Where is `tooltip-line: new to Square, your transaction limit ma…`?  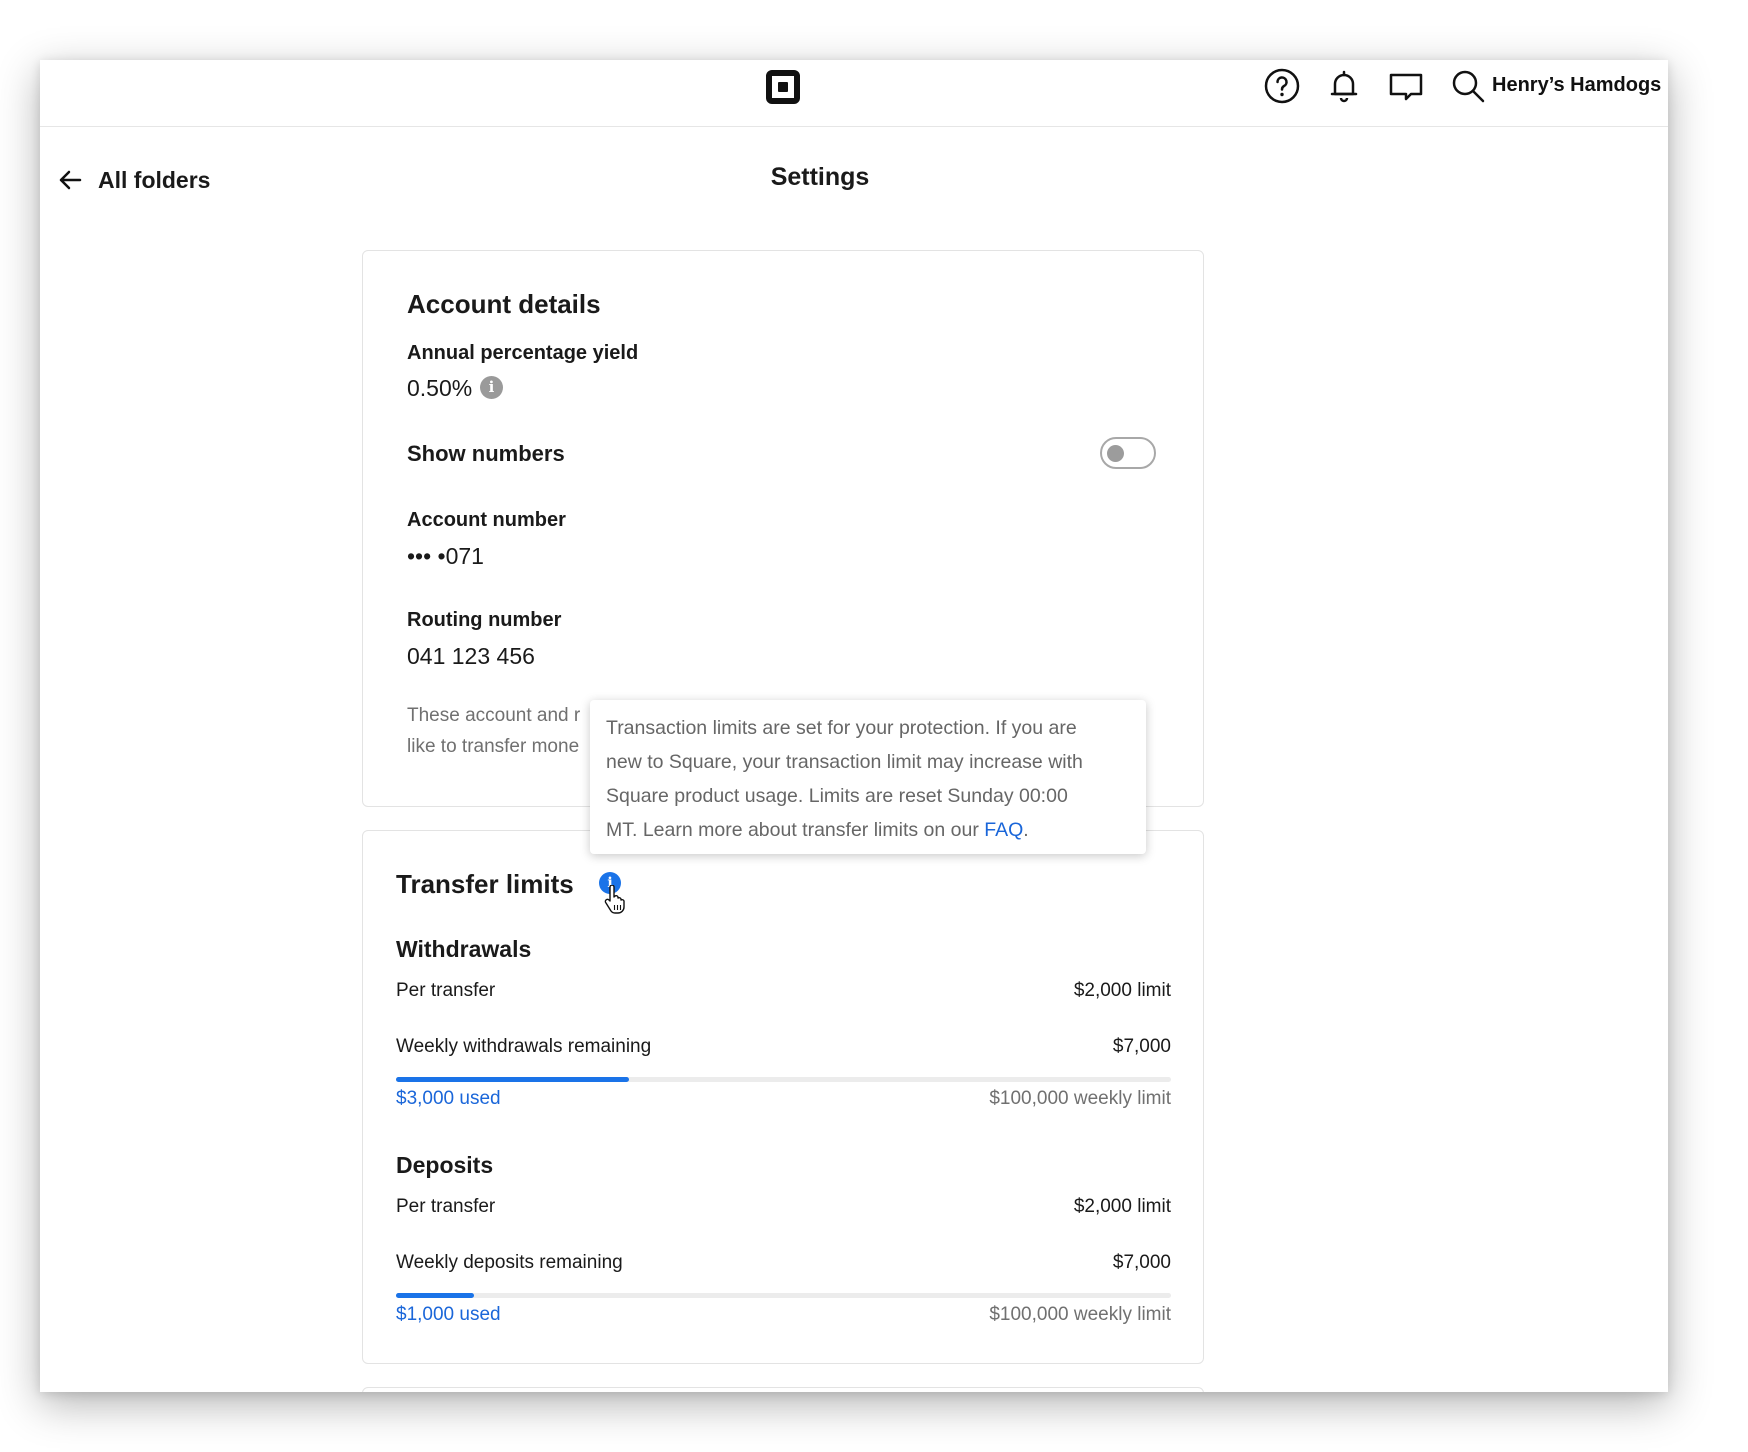
tooltip-line: new to Square, your transaction limit ma… is located at coordinates (844, 762).